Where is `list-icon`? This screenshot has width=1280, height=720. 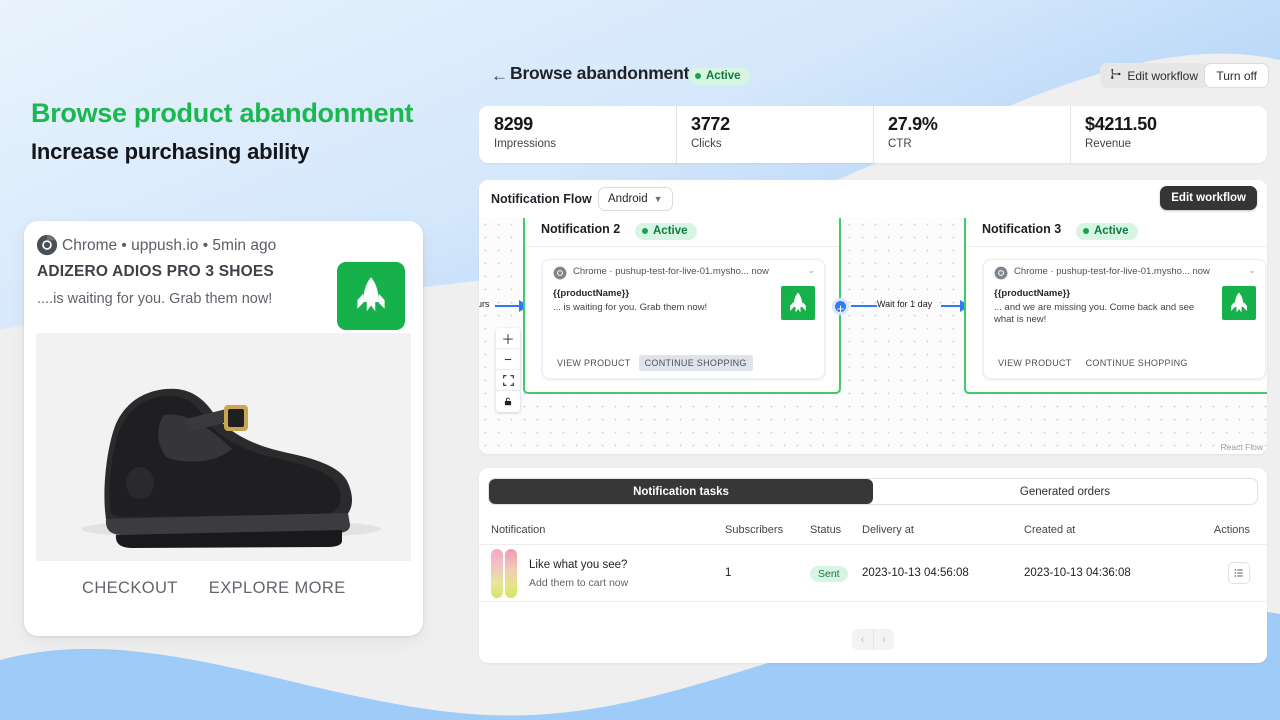
list-icon is located at coordinates (1238, 573).